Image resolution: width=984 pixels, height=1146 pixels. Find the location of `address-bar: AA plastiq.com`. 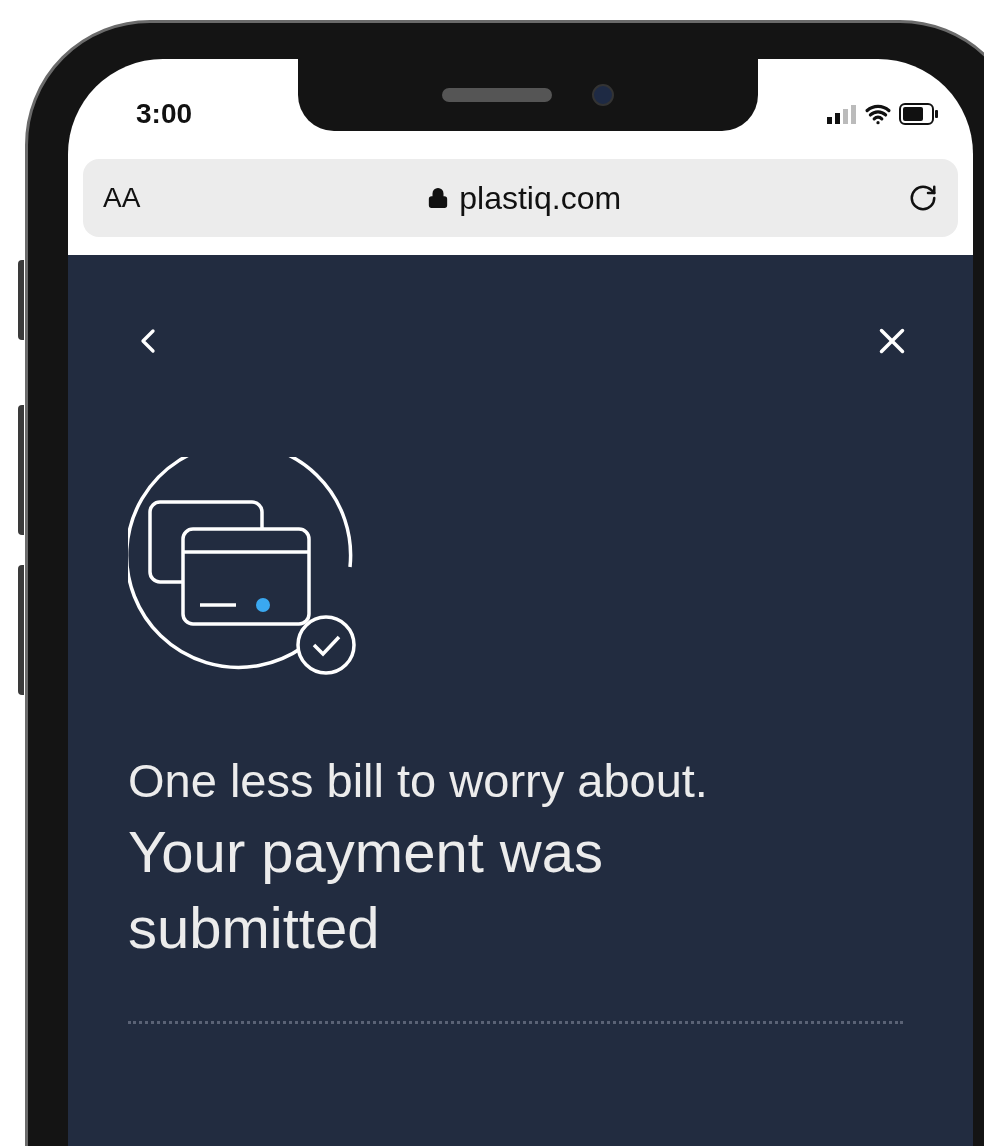

address-bar: AA plastiq.com is located at coordinates (520, 198).